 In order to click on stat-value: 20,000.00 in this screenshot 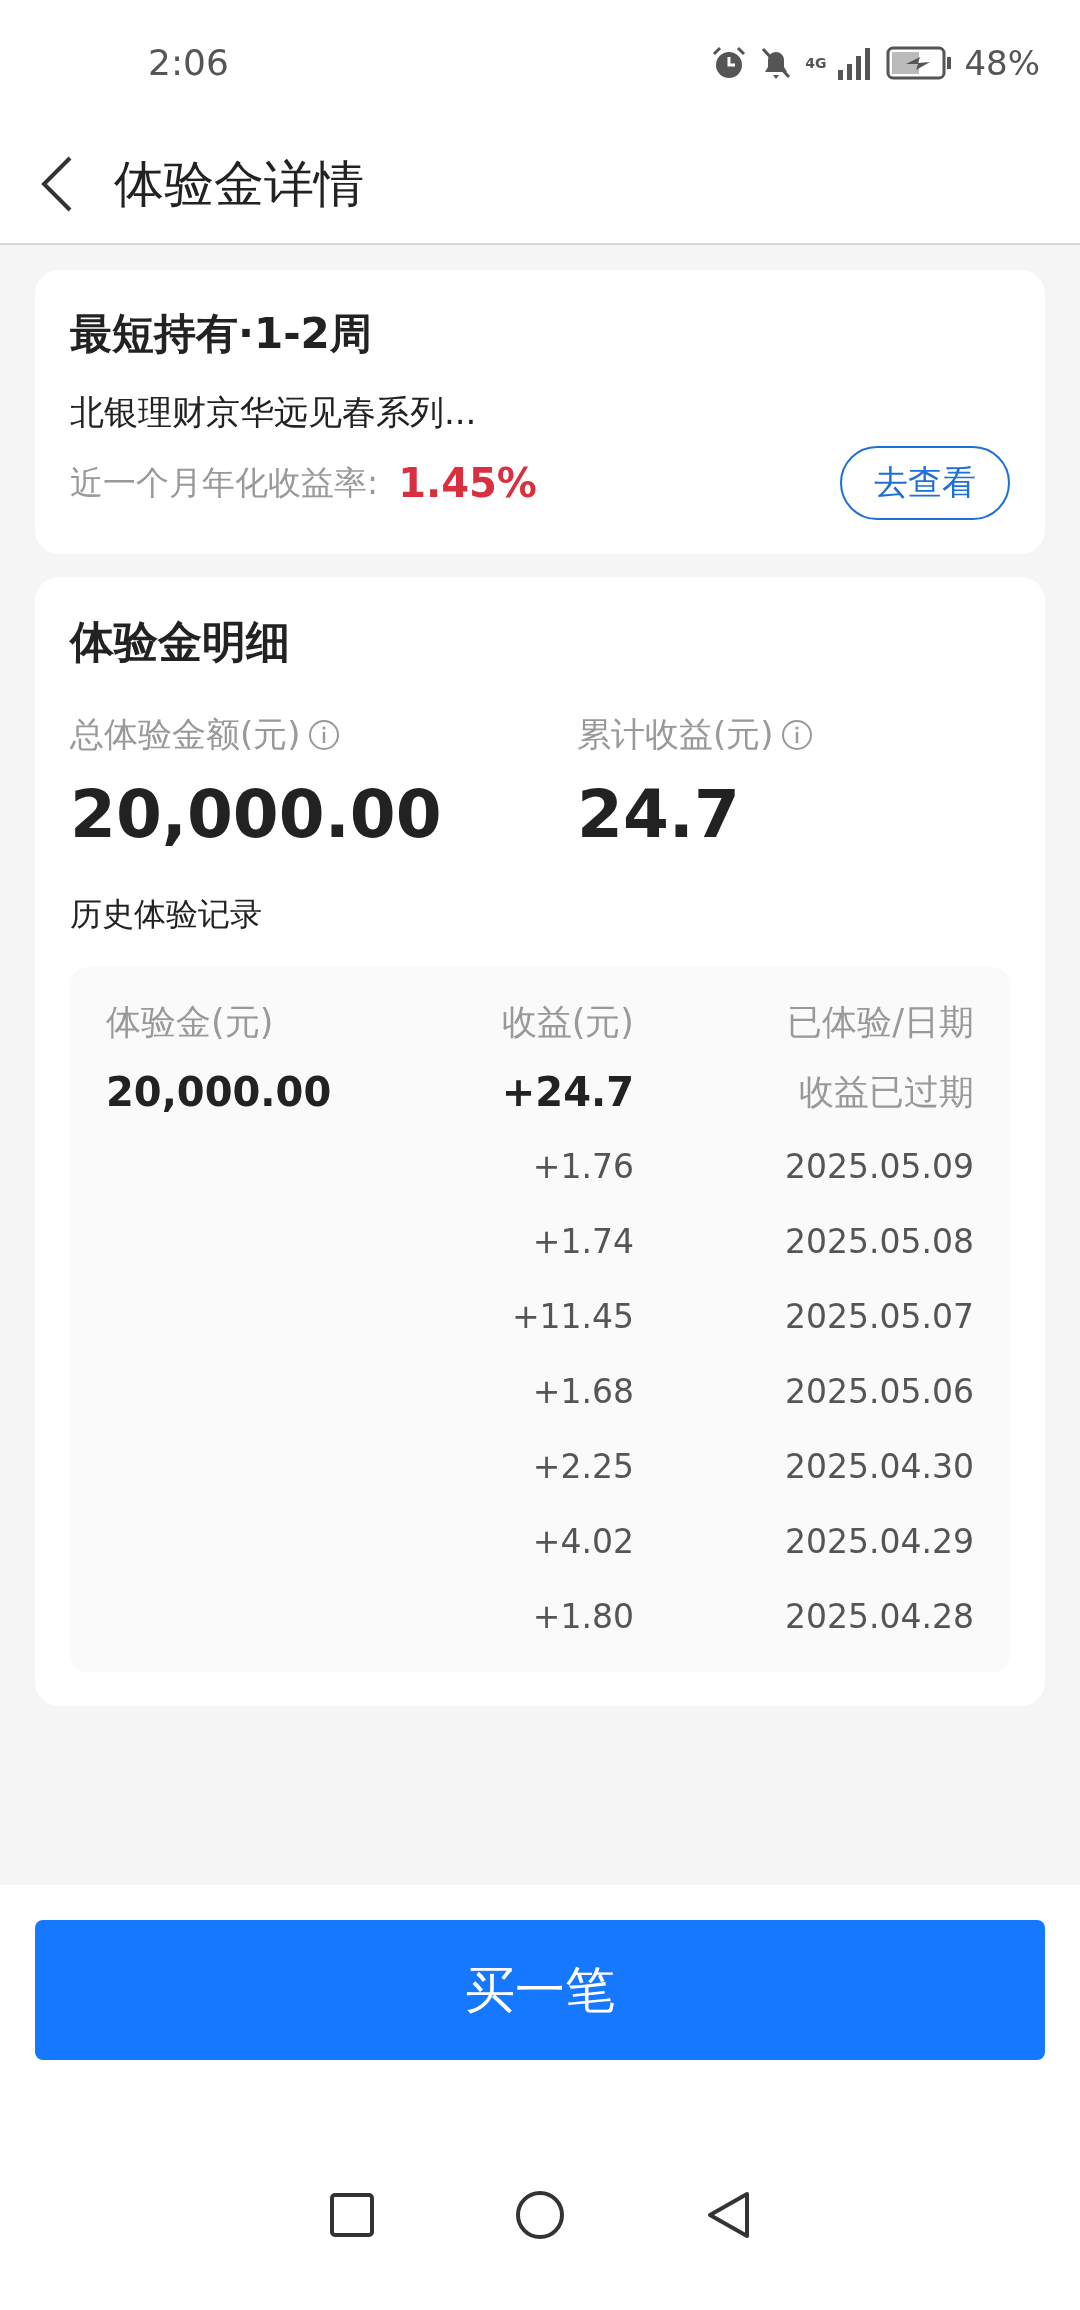, I will do `click(256, 814)`.